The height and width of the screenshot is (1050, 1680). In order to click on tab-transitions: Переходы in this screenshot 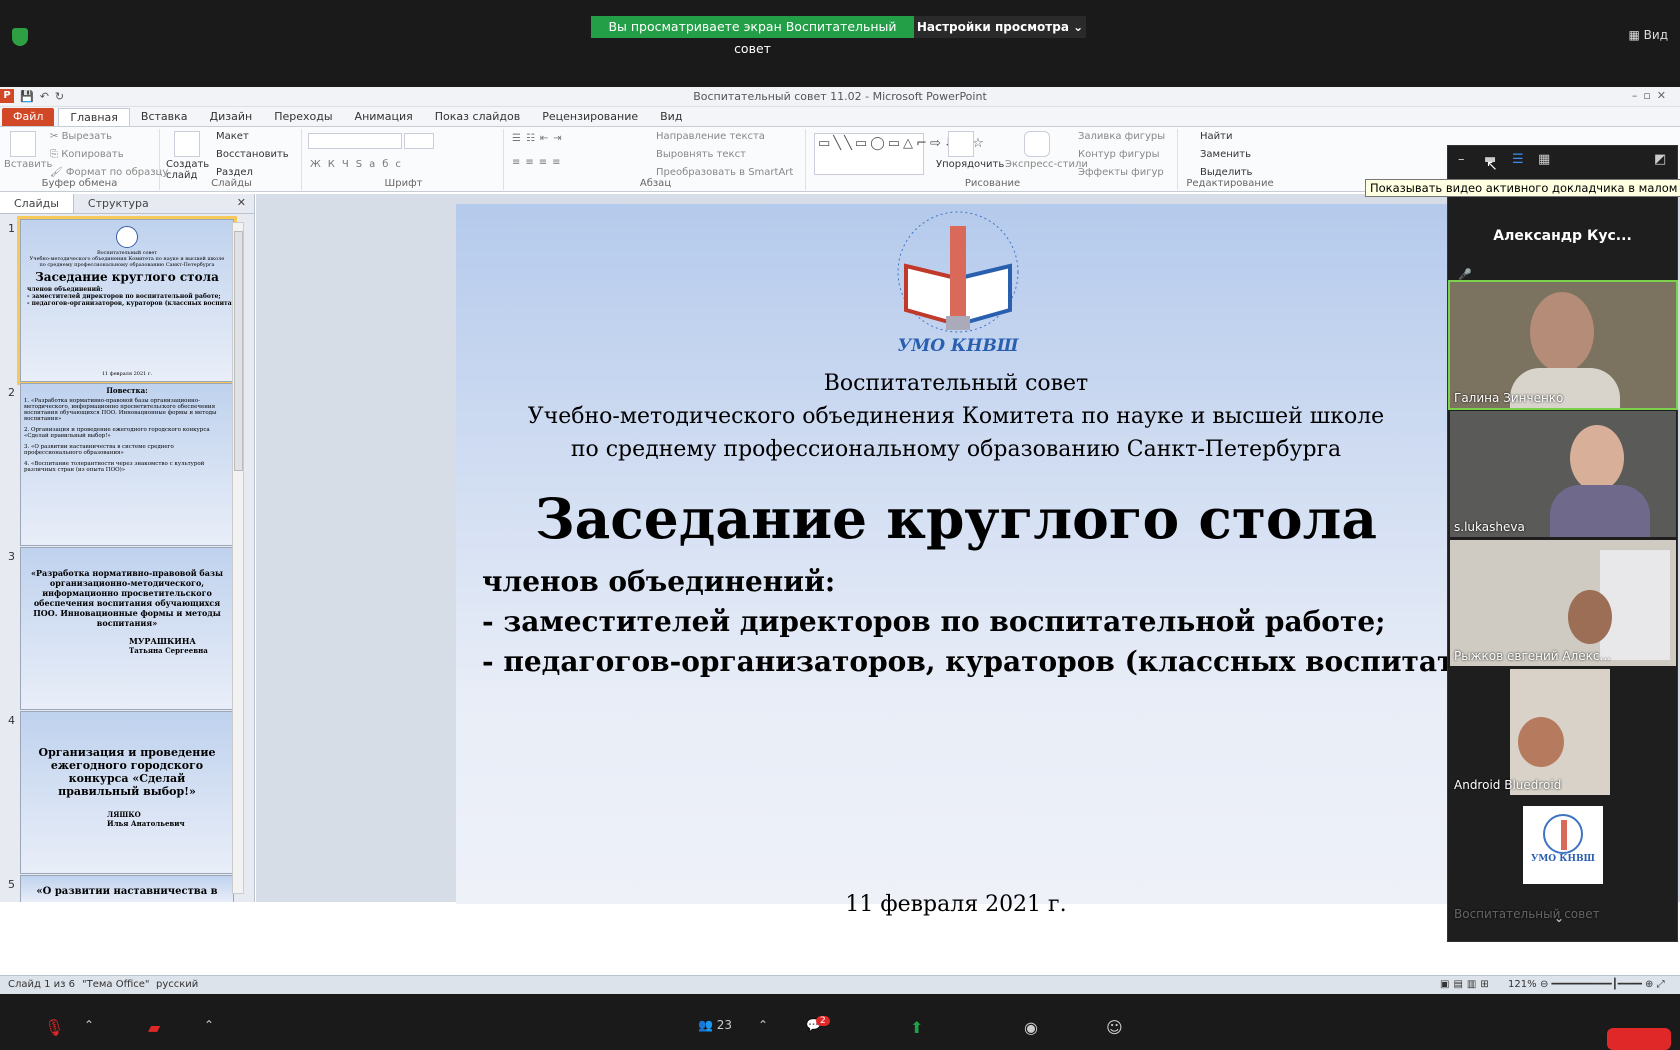, I will do `click(303, 117)`.